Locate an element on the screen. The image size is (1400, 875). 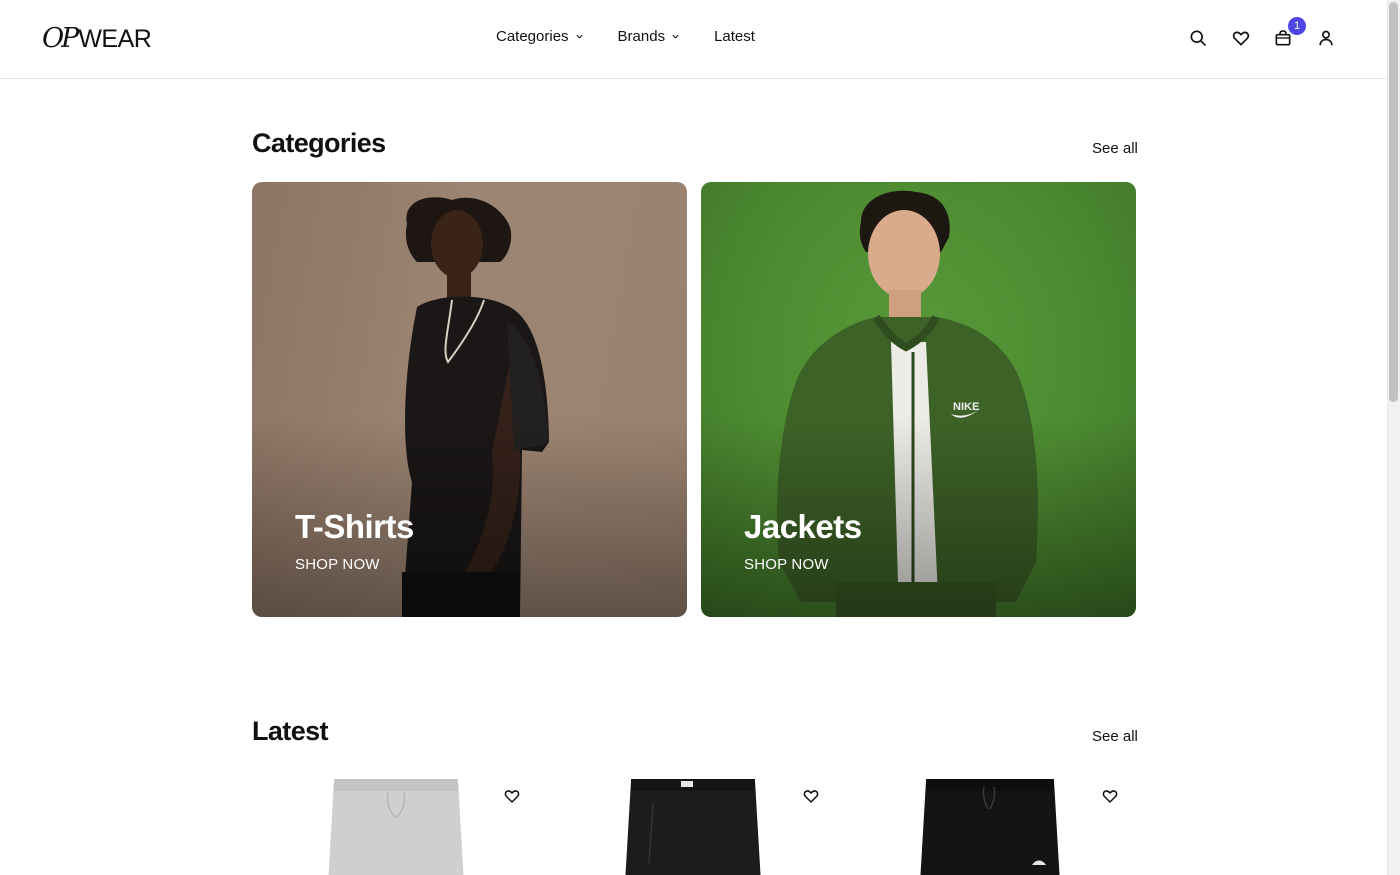
logo-text: WEAR is located at coordinates (115, 39).